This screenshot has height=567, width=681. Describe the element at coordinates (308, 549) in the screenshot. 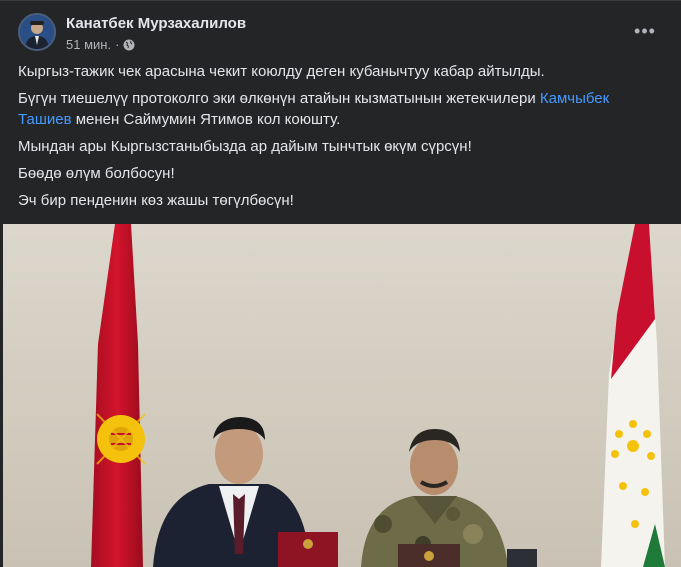

I see `signing-folder-left` at that location.